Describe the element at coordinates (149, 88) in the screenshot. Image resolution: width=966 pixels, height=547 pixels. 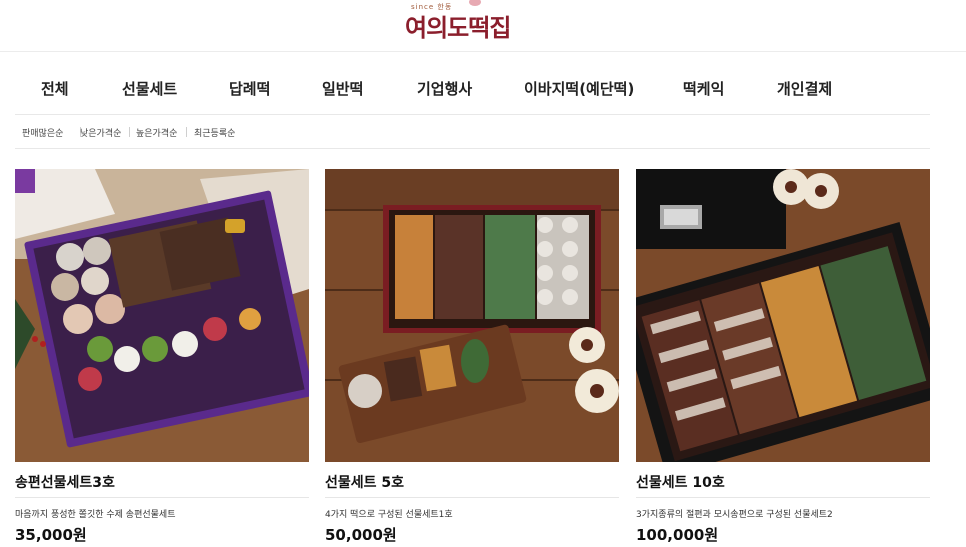
I see `nav-item-gift-set: 선물세트` at that location.